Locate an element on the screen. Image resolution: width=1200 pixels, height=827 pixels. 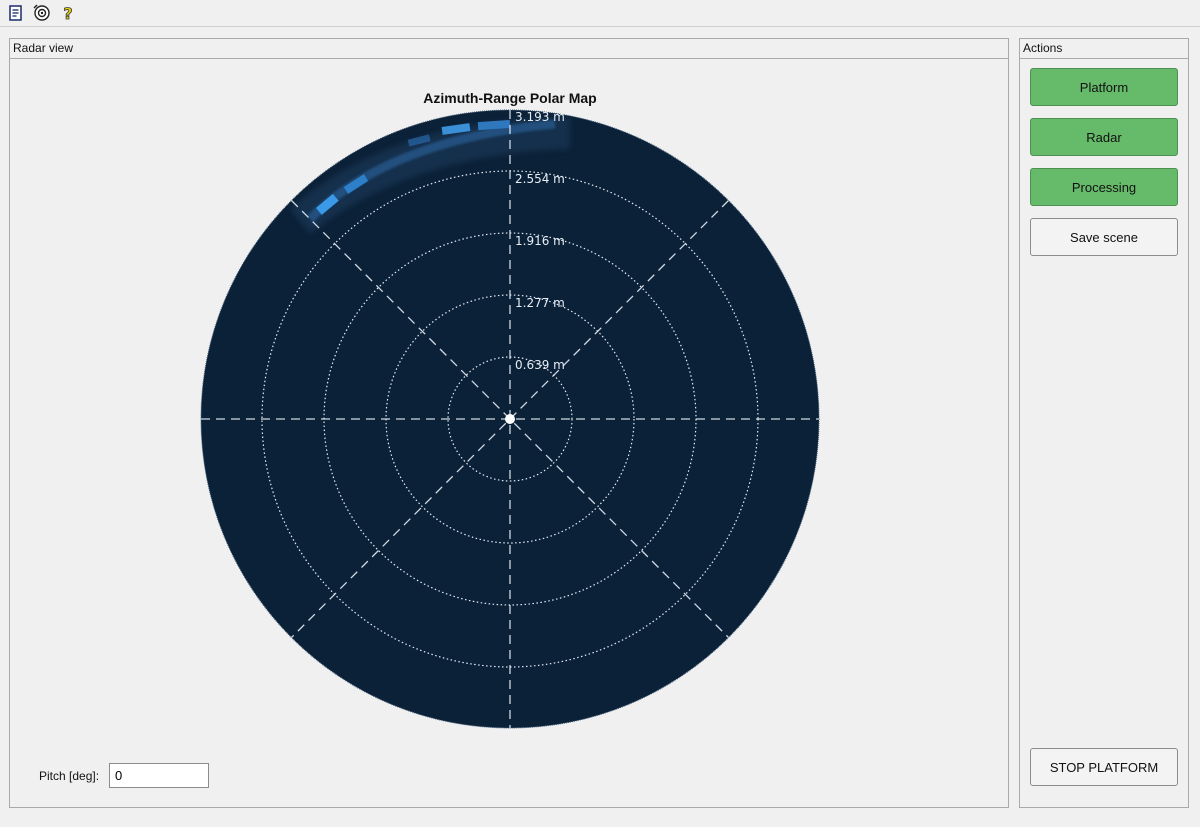
platform-button: Platform is located at coordinates (1104, 87).